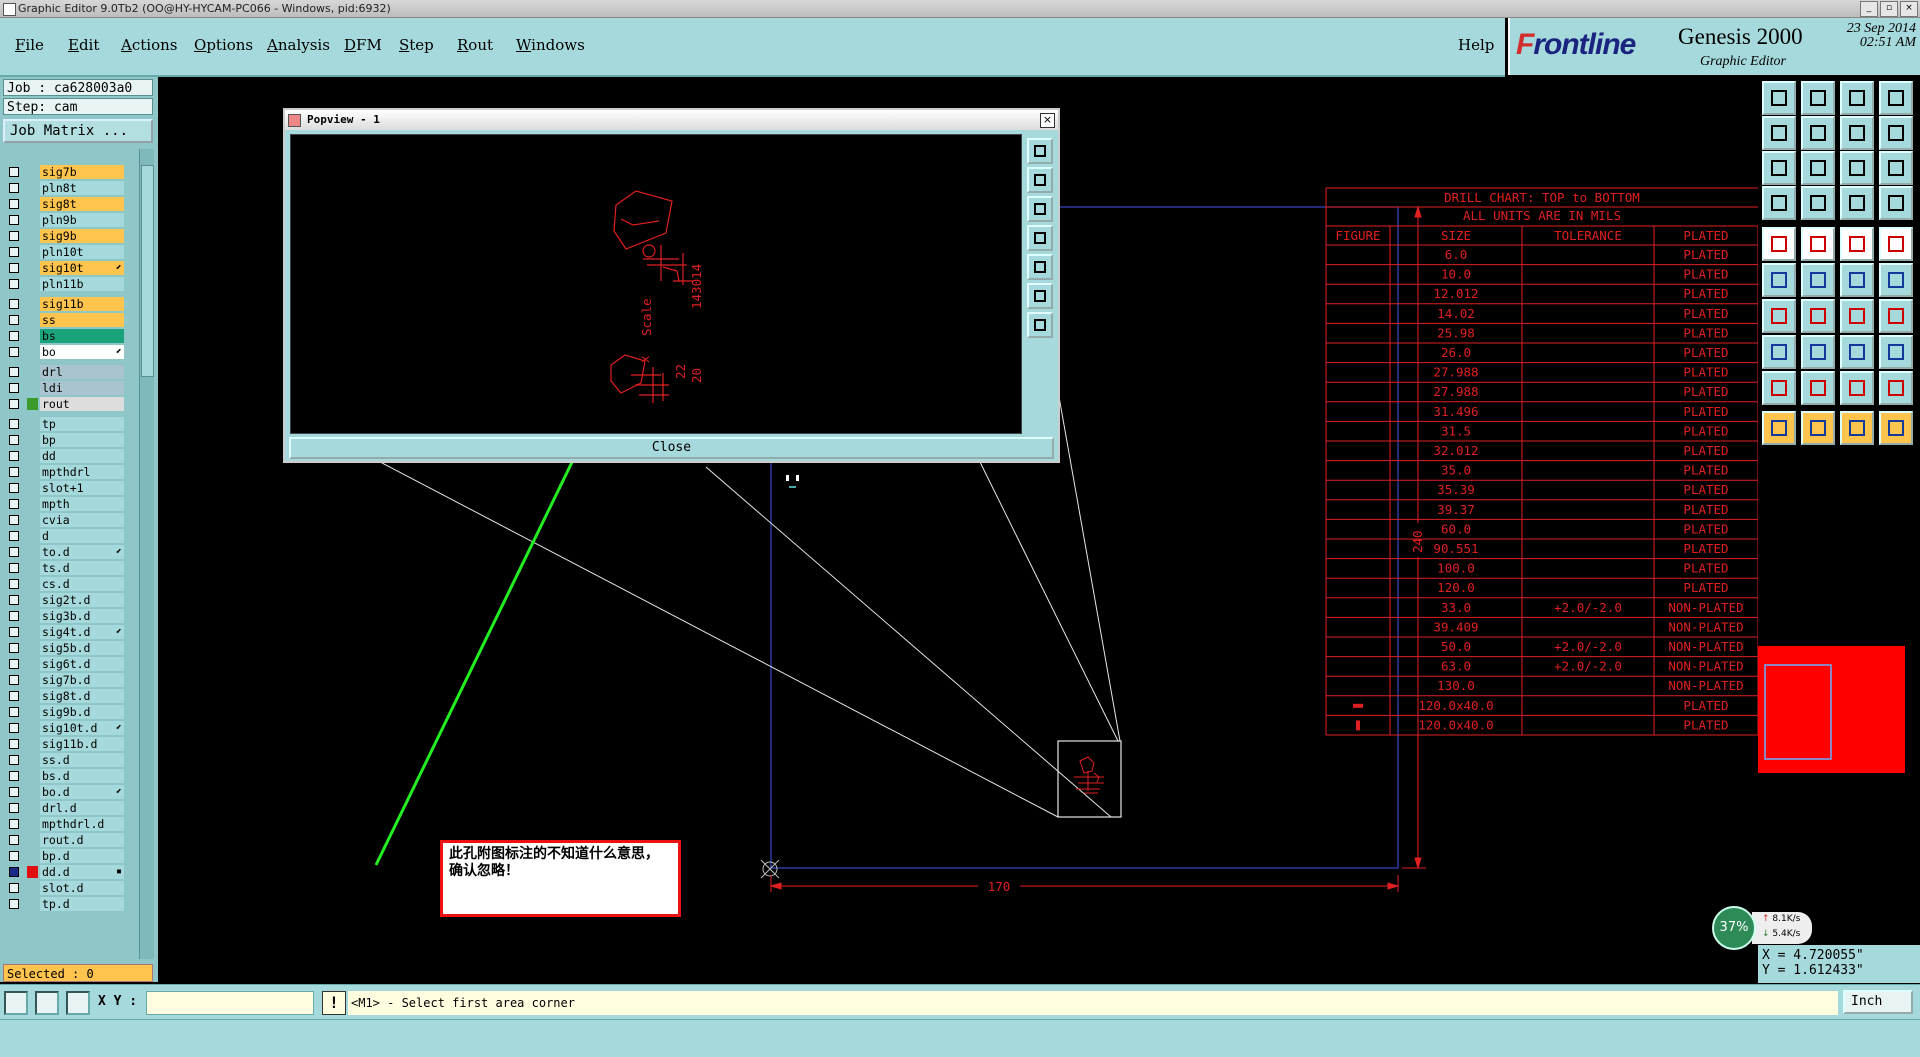  I want to click on layer-row: sig6t.d, so click(64, 664).